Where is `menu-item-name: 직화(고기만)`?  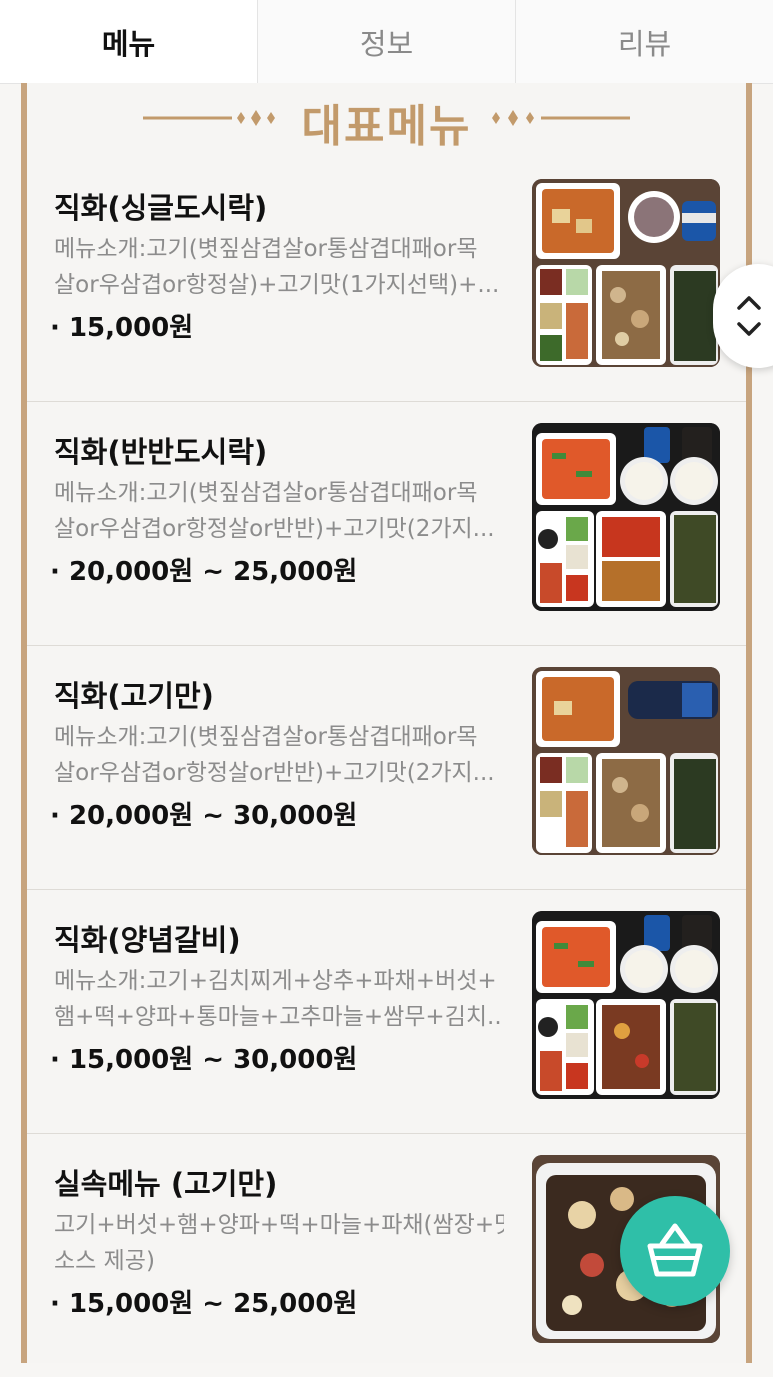 menu-item-name: 직화(고기만) is located at coordinates (134, 696).